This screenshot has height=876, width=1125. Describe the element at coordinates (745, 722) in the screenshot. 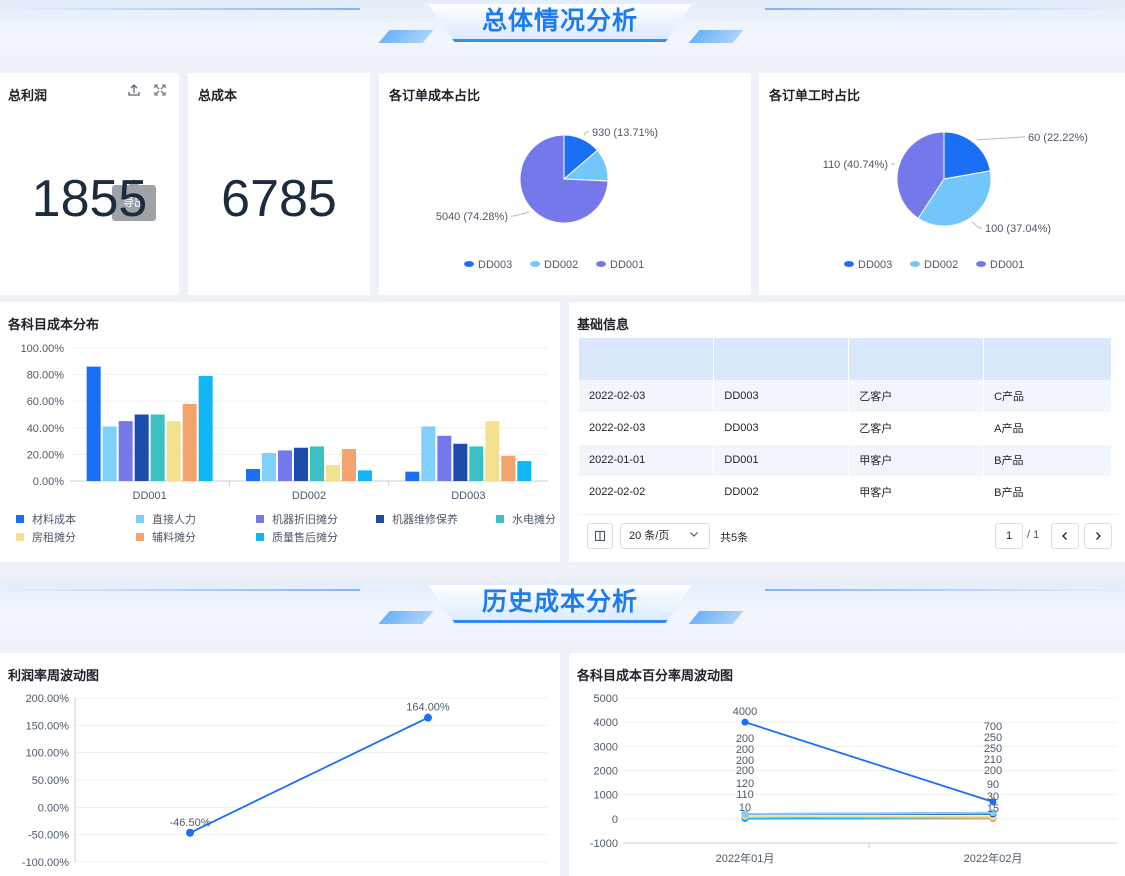

I see `line-point` at that location.